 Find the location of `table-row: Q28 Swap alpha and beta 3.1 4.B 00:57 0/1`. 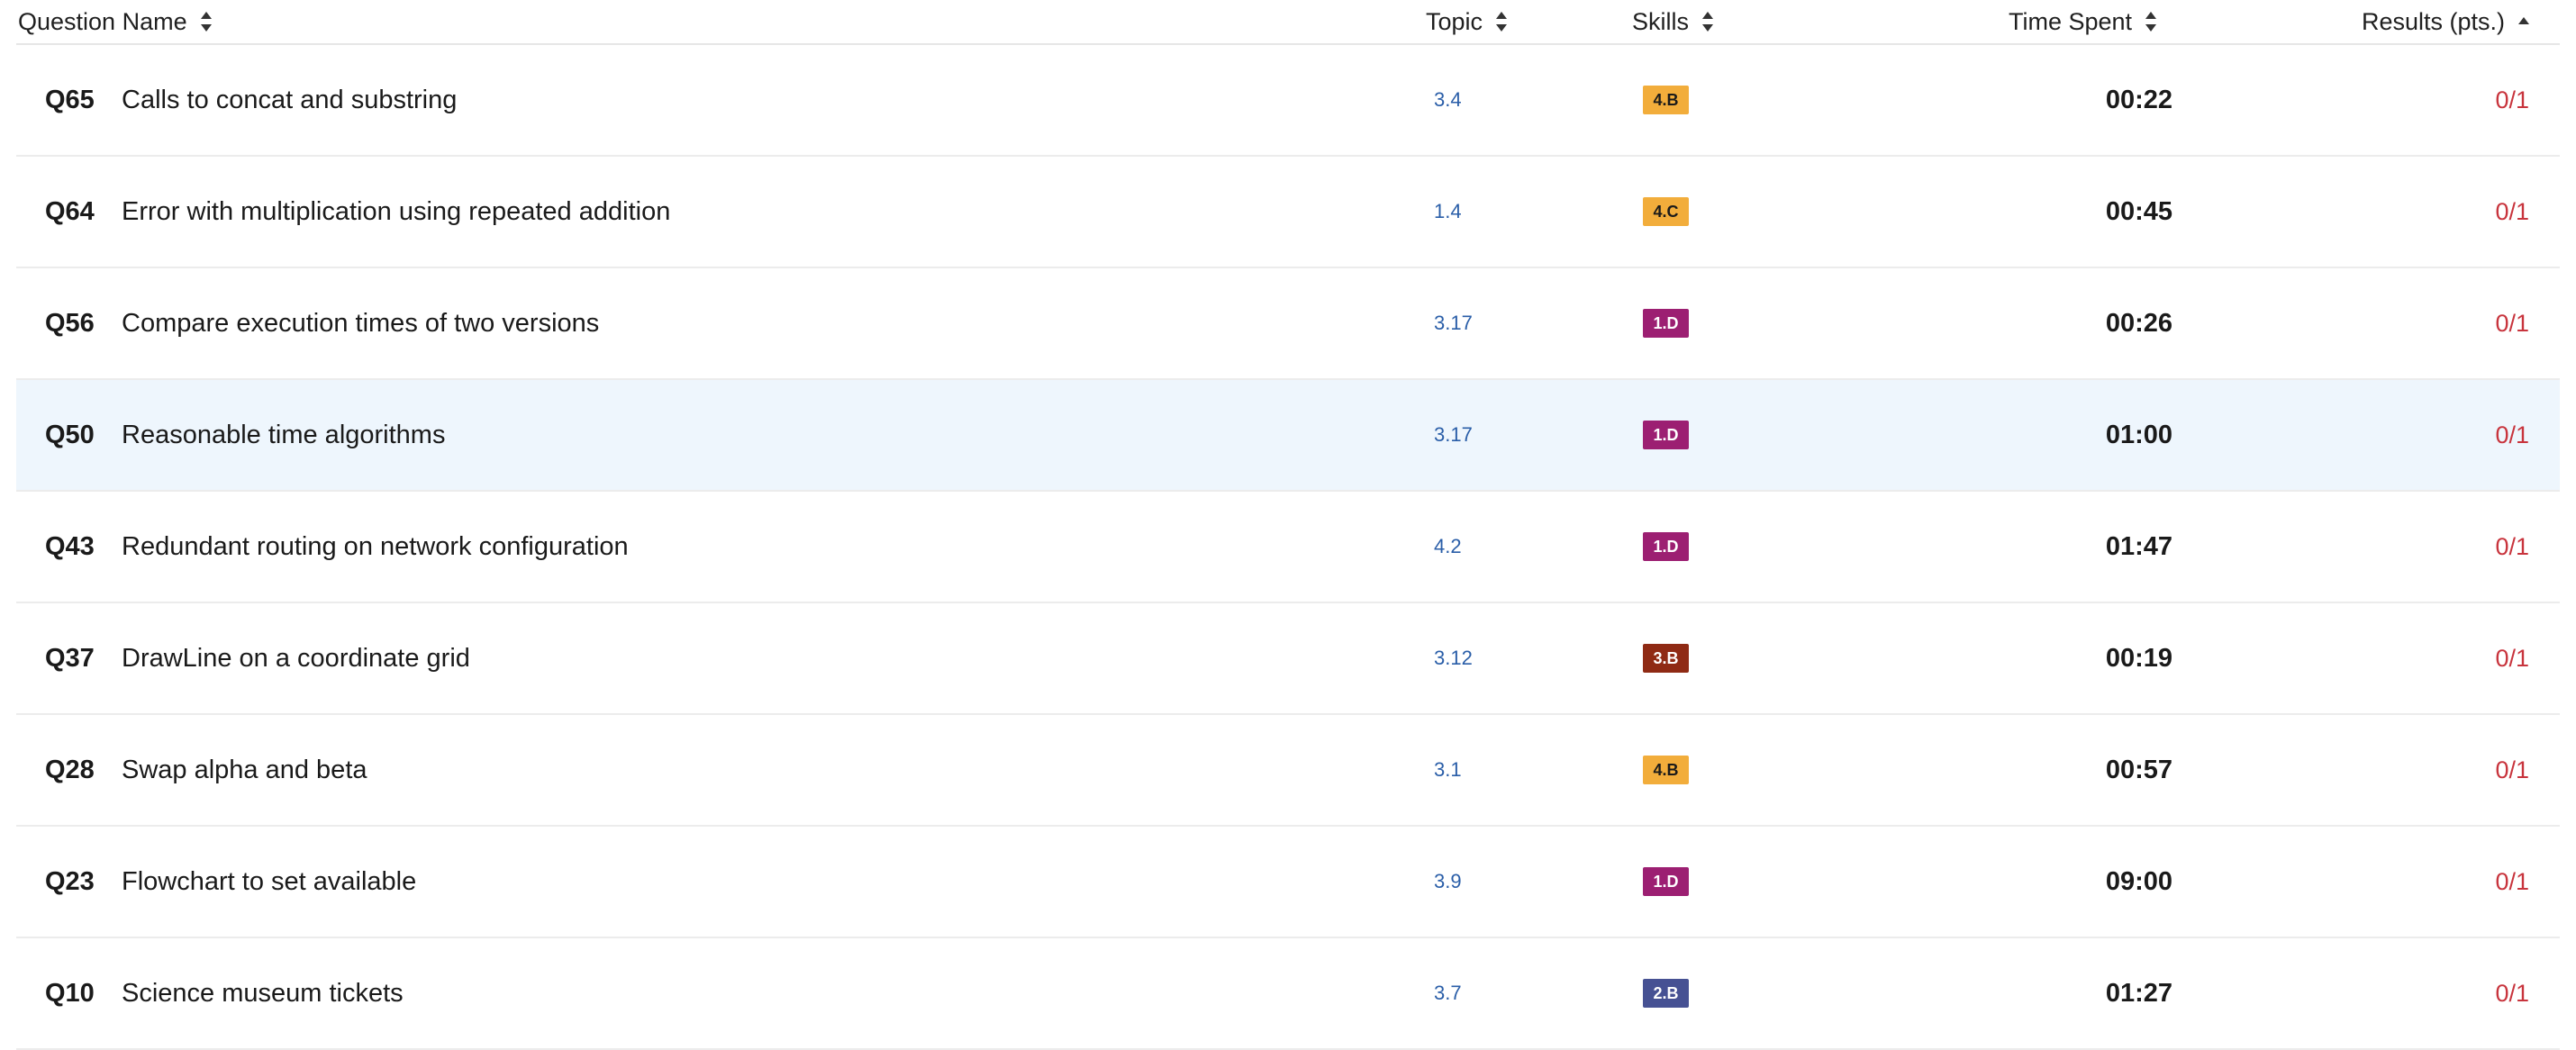

table-row: Q28 Swap alpha and beta 3.1 4.B 00:57 0/1 is located at coordinates (1288, 771).